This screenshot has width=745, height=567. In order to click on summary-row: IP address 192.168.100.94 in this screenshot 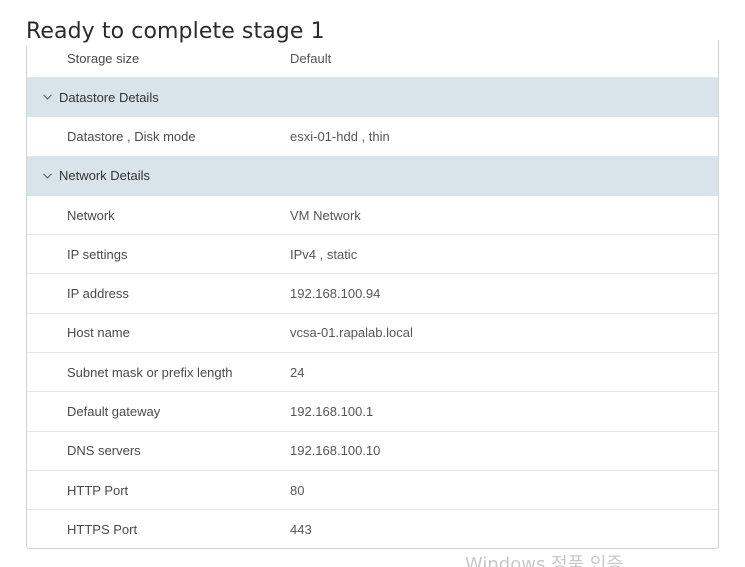, I will do `click(372, 294)`.